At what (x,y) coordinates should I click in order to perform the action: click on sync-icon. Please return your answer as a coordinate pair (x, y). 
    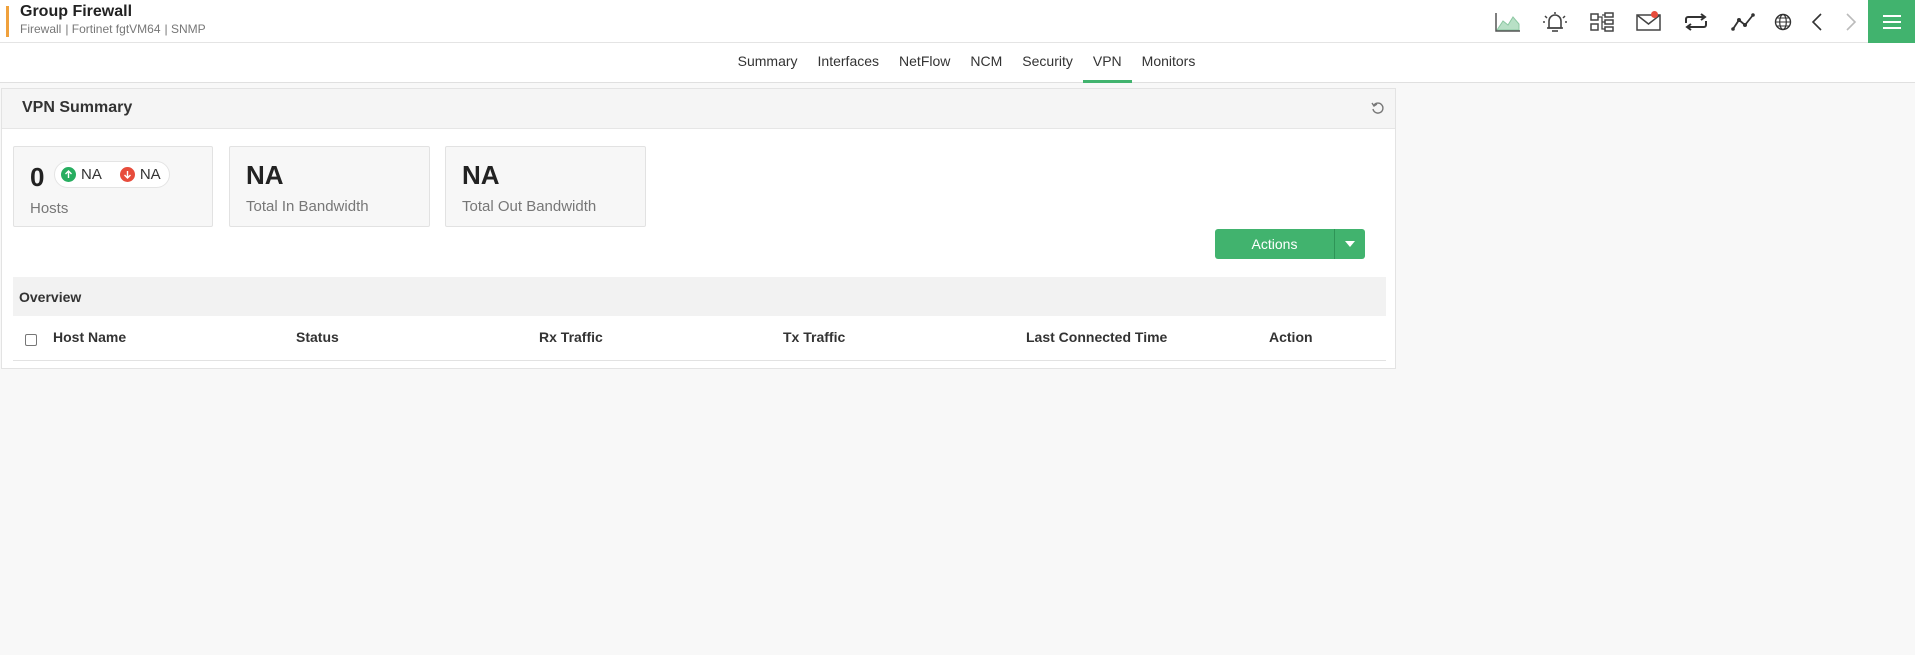
    Looking at the image, I should click on (1695, 21).